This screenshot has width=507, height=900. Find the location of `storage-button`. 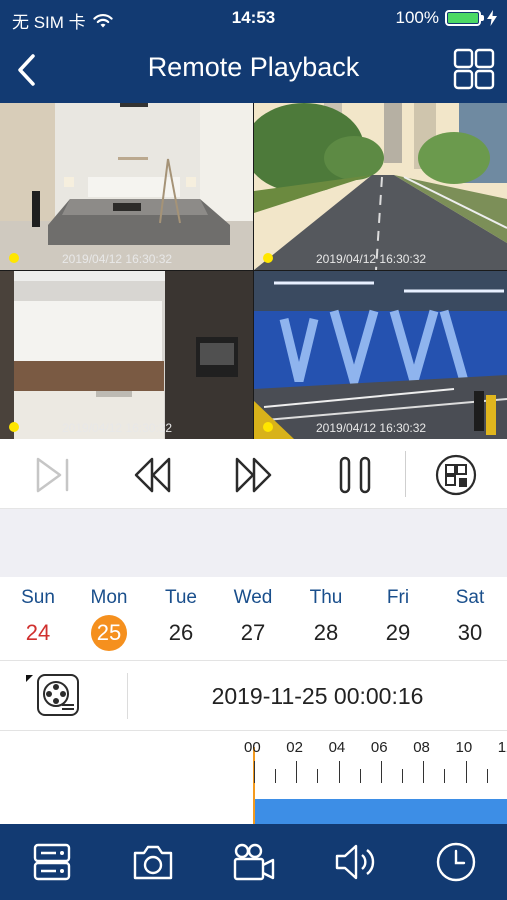

storage-button is located at coordinates (52, 862).